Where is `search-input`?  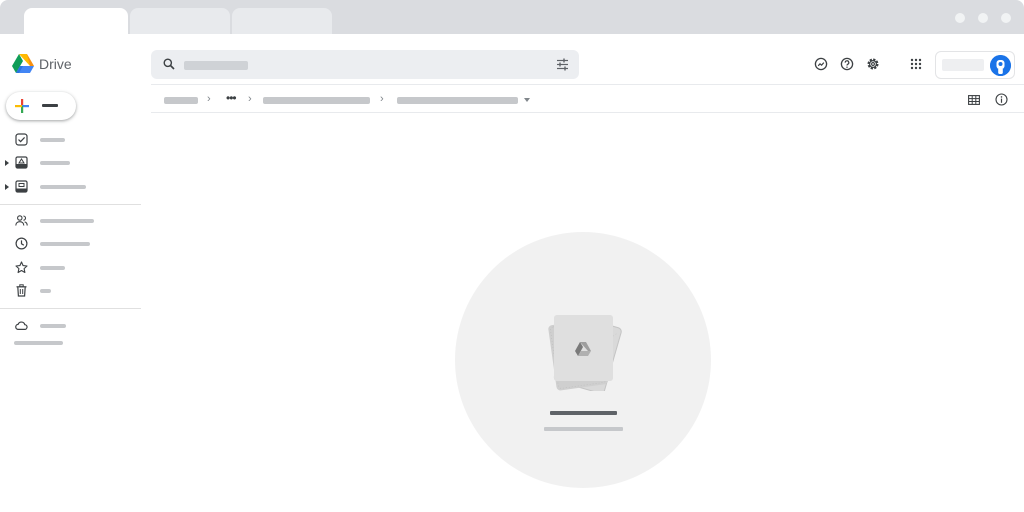
search-input is located at coordinates (216, 65).